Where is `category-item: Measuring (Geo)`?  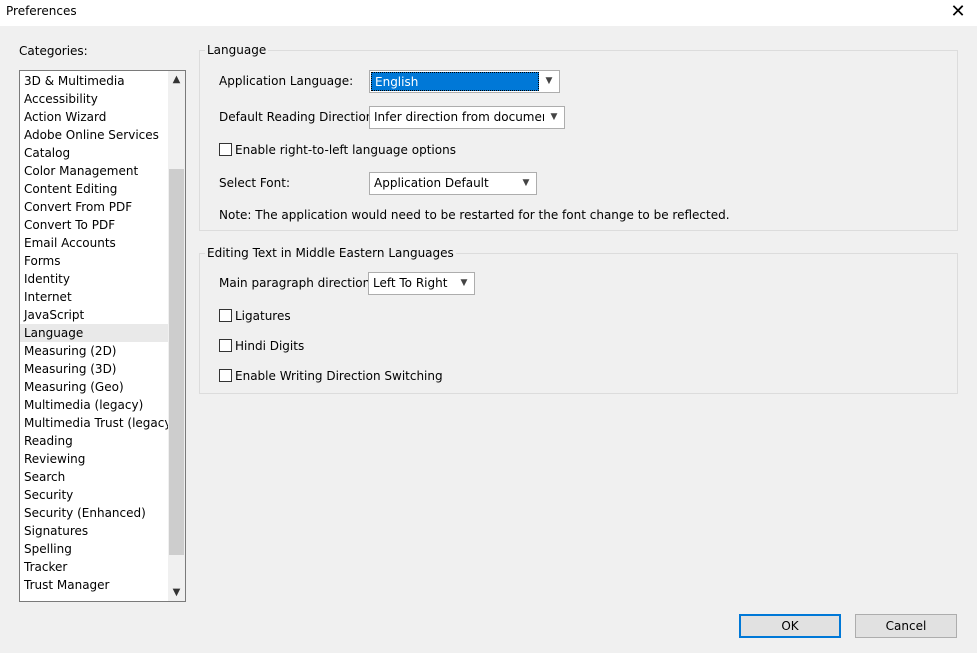
category-item: Measuring (Geo) is located at coordinates (94, 387).